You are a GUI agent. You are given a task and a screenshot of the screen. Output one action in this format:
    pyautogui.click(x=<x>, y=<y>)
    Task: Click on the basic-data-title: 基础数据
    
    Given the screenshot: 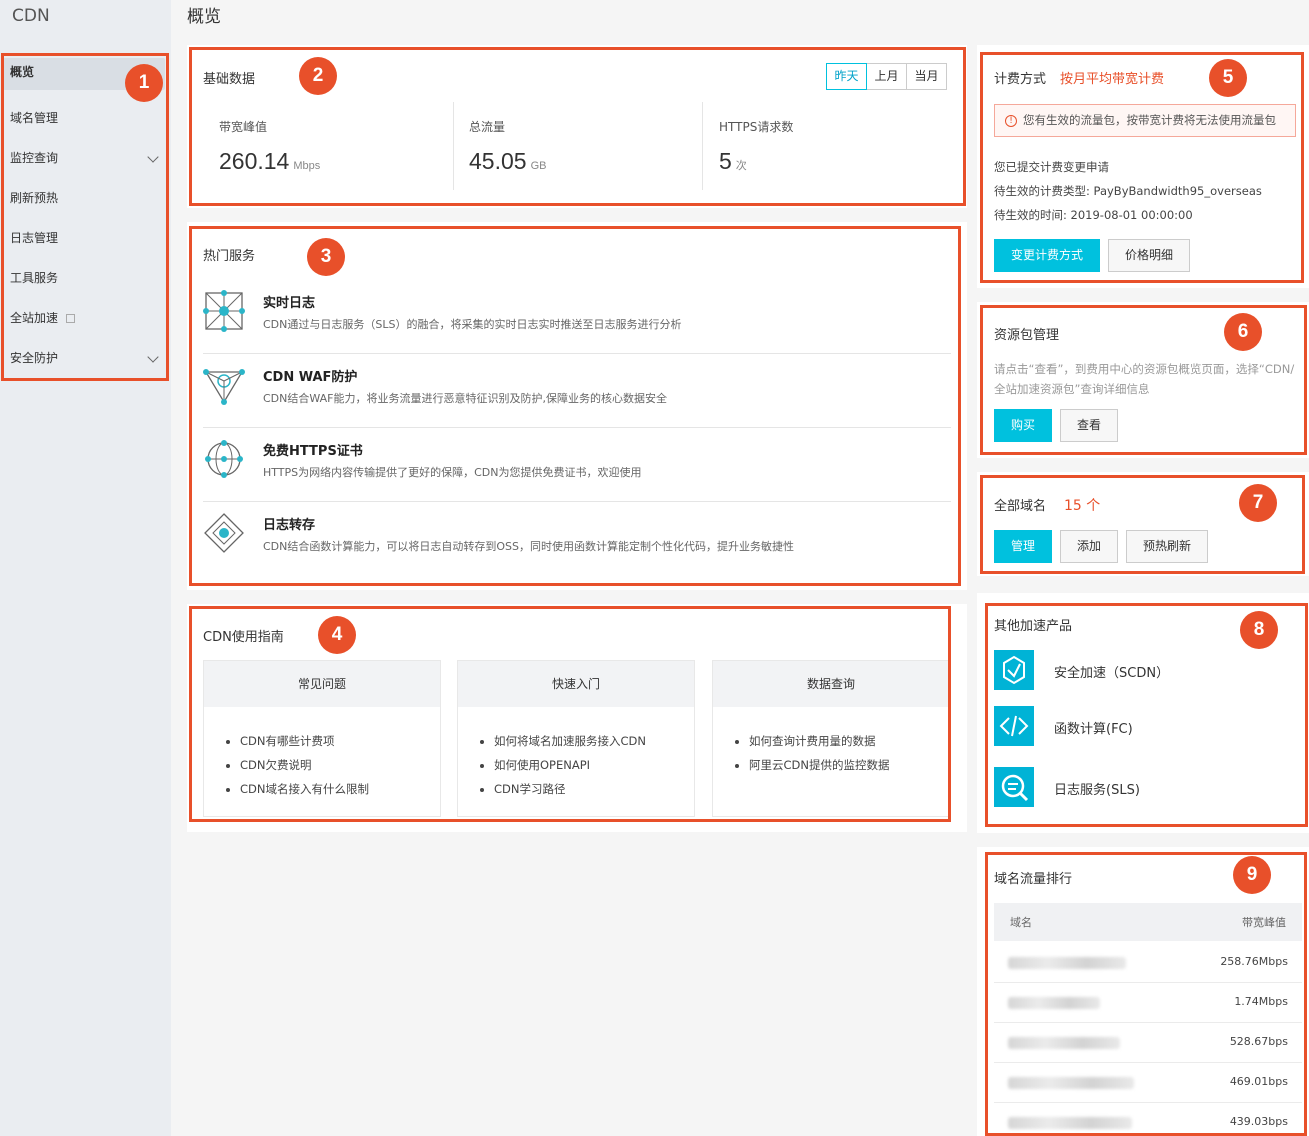 What is the action you would take?
    pyautogui.click(x=229, y=79)
    